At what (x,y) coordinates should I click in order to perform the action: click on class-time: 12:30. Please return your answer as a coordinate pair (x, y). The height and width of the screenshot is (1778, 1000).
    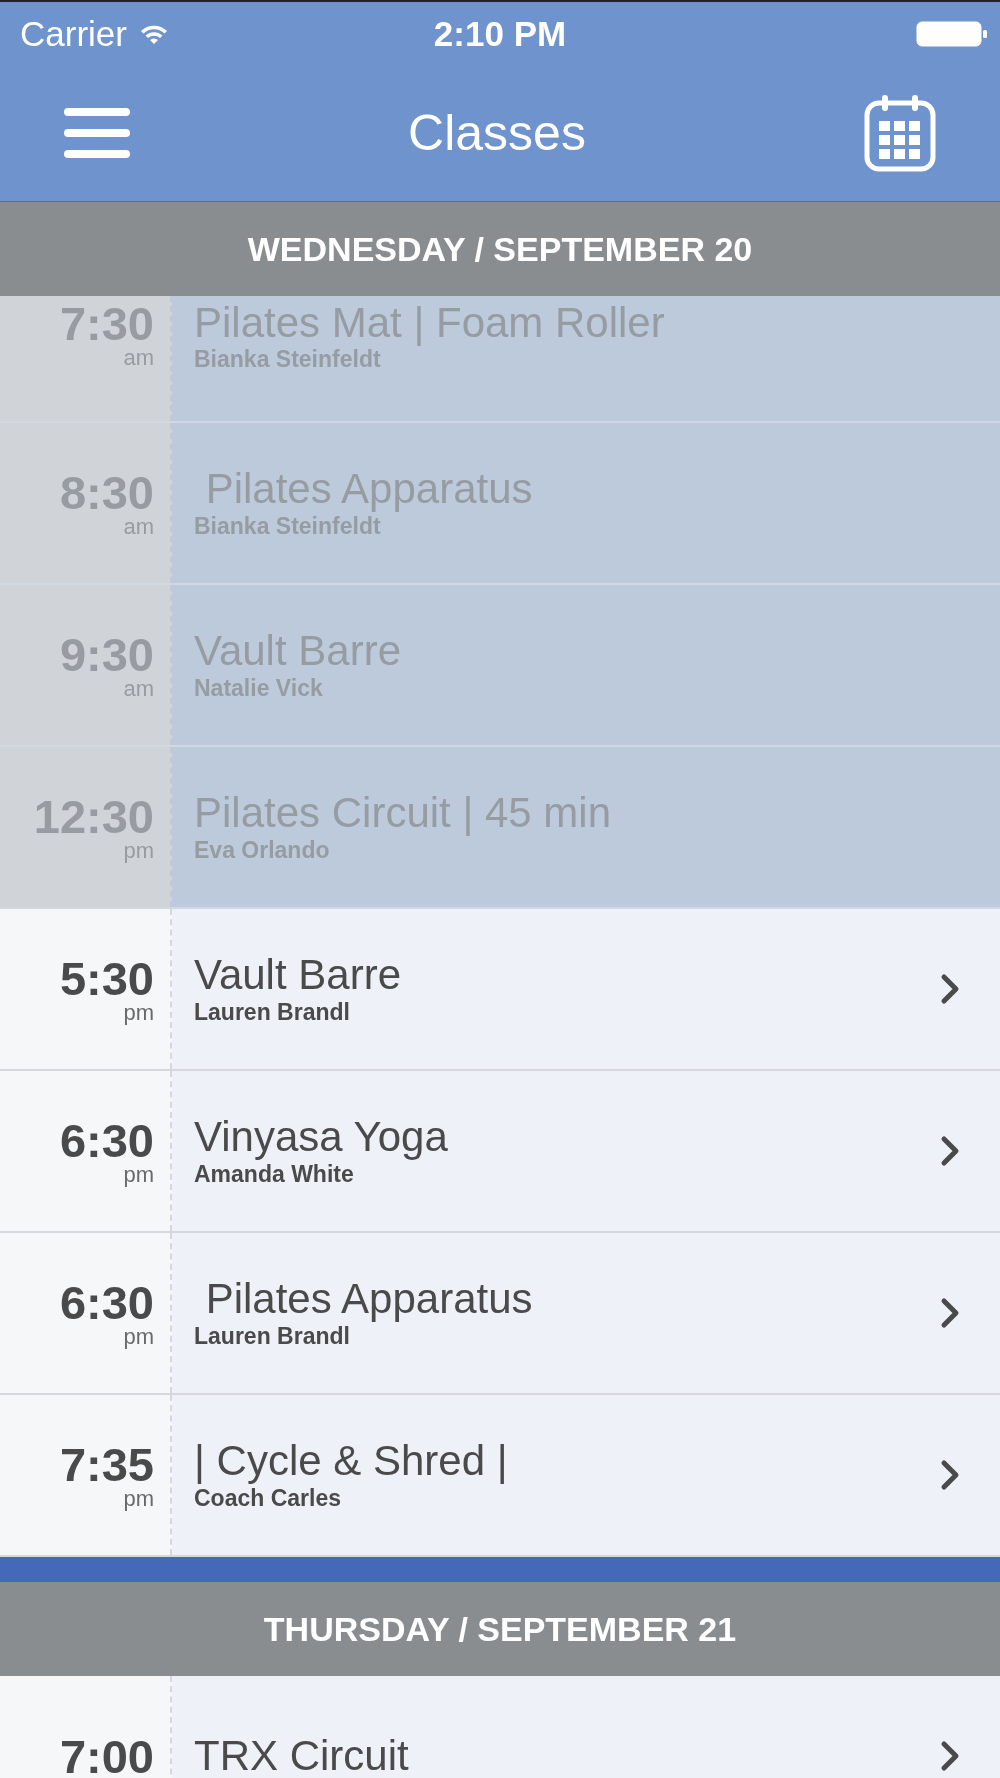
    Looking at the image, I should click on (93, 816).